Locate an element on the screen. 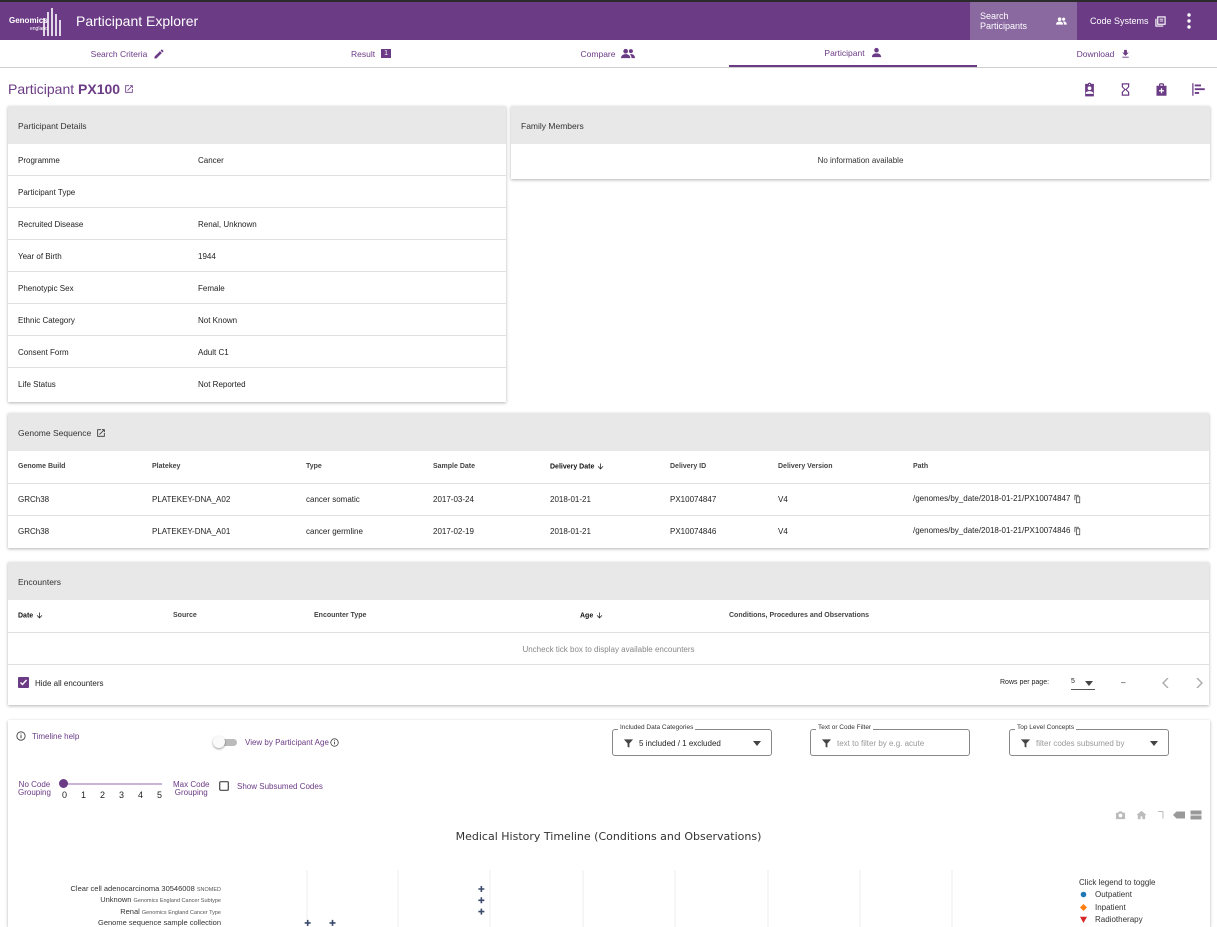  genome-sequence-header: Genome Sequence is located at coordinates (608, 432).